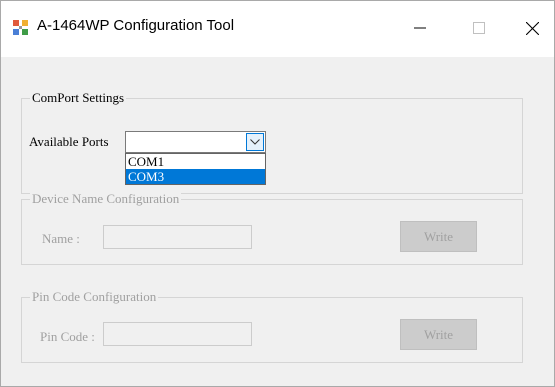 The height and width of the screenshot is (387, 555). I want to click on close-button, so click(531, 28).